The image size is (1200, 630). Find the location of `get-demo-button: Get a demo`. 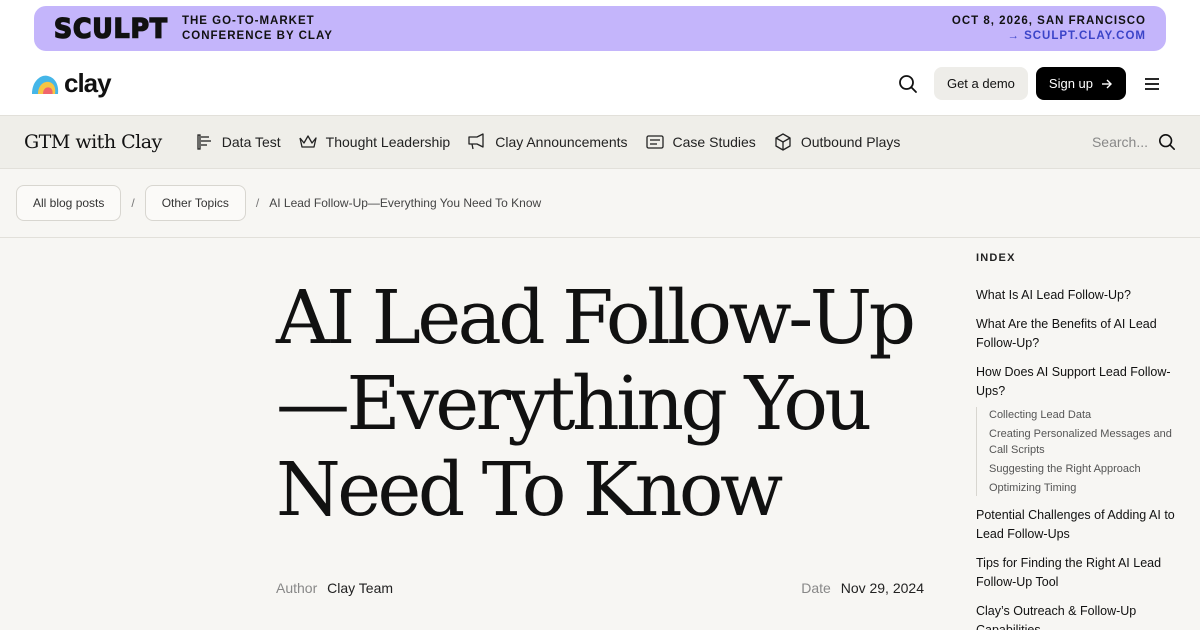

get-demo-button: Get a demo is located at coordinates (980, 83).